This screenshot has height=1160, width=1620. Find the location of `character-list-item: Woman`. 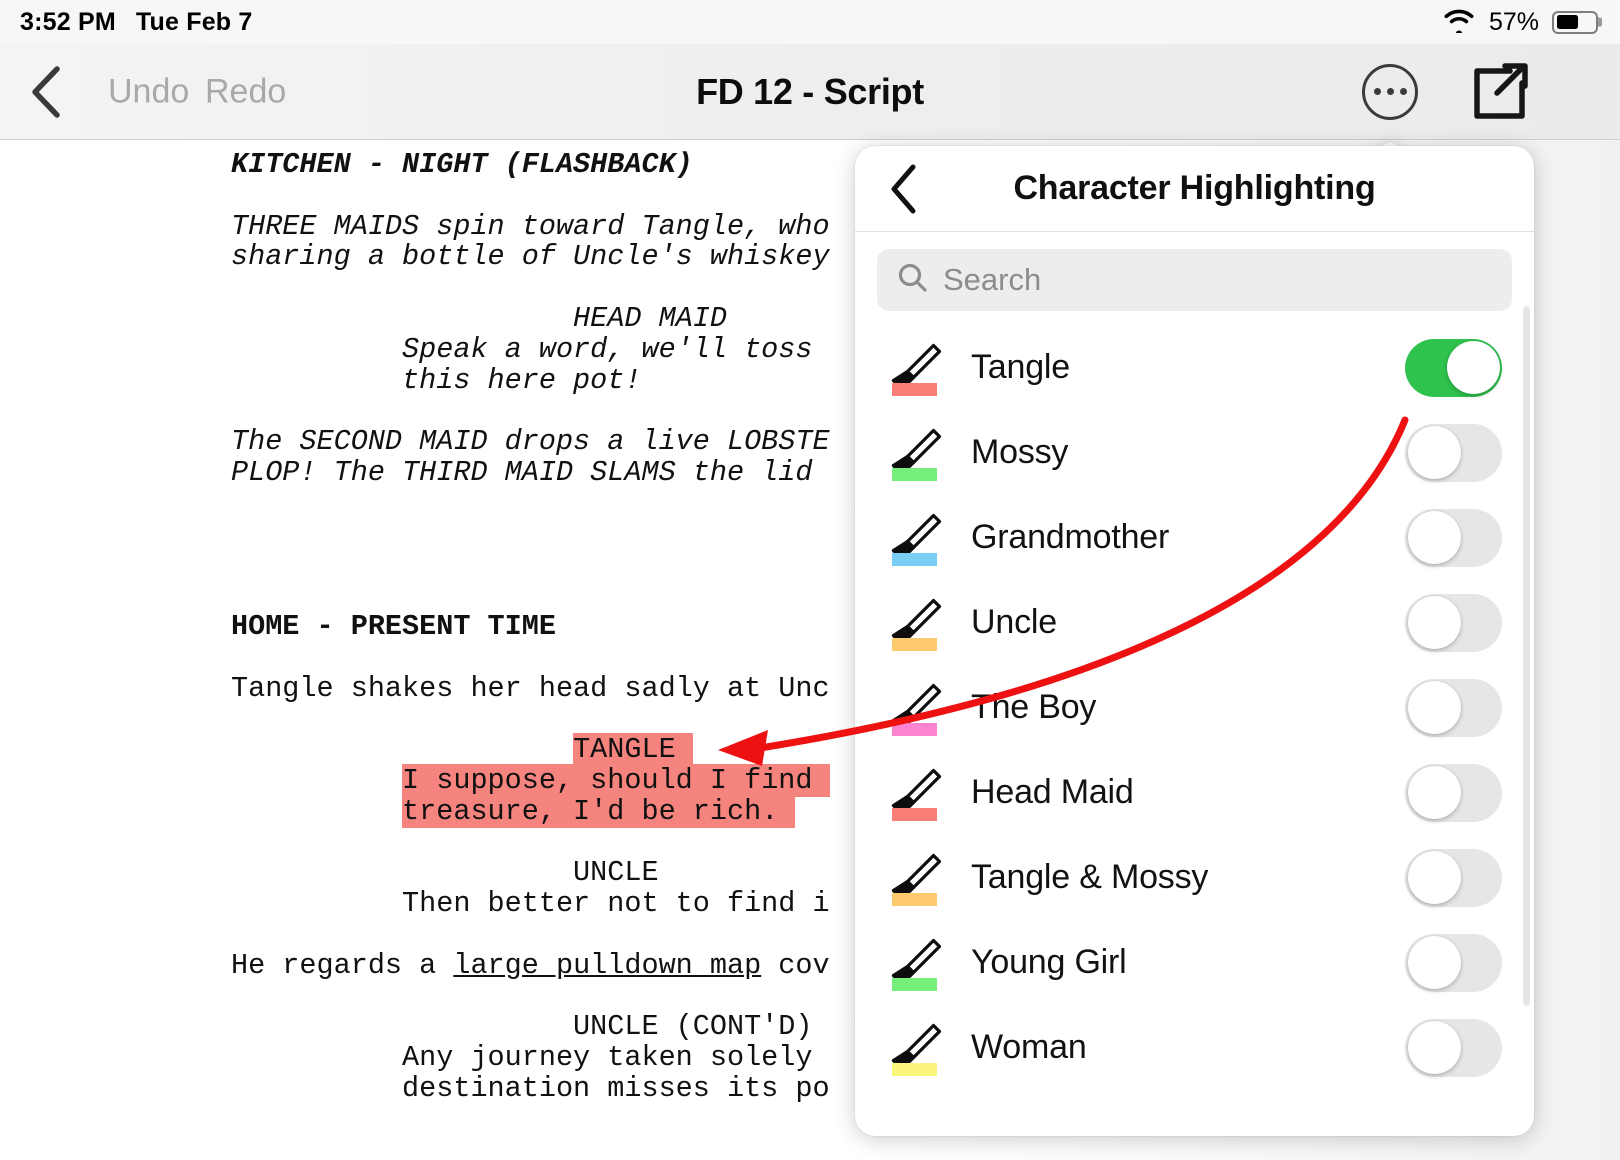

character-list-item: Woman is located at coordinates (1194, 1047).